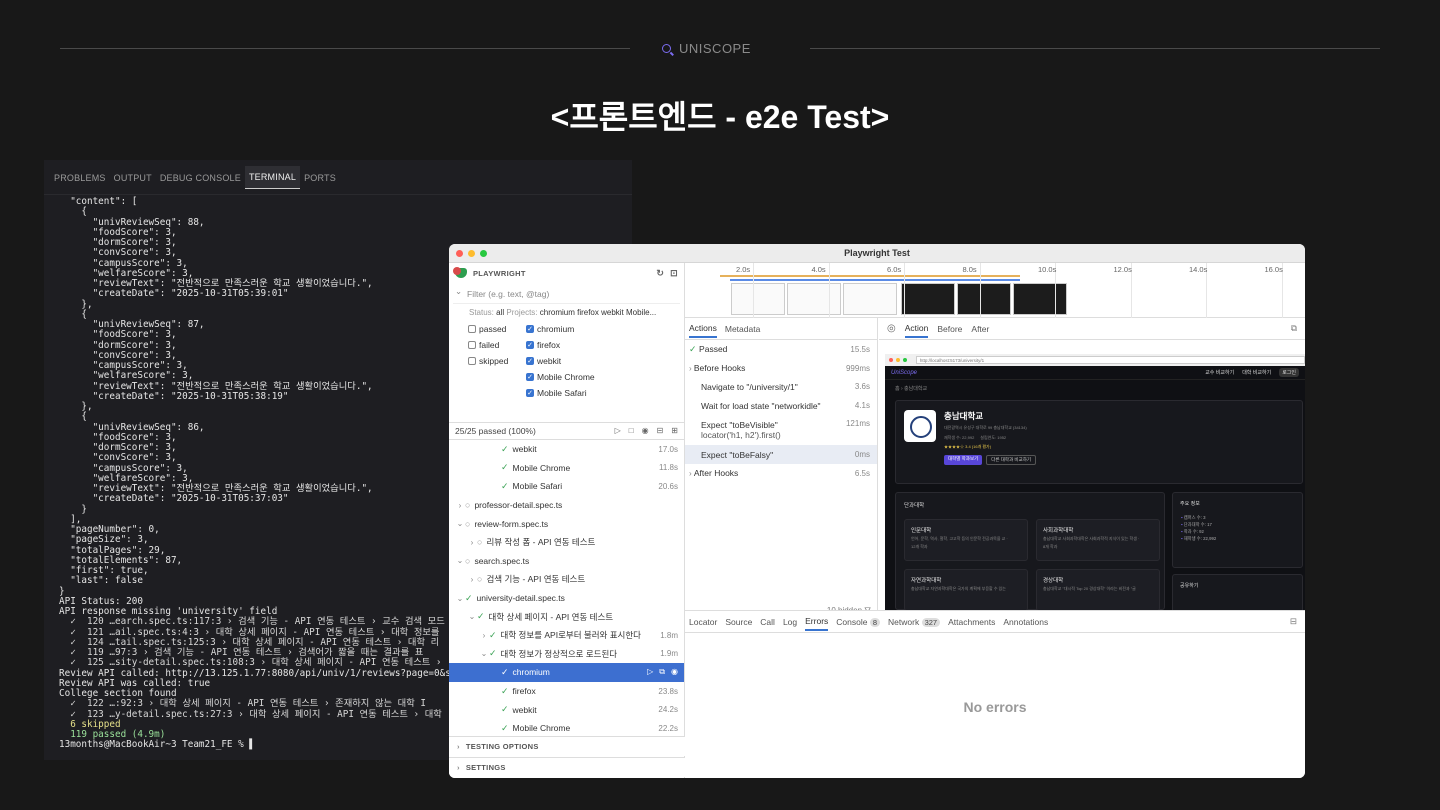  I want to click on tab-metadata: Metadata, so click(742, 329).